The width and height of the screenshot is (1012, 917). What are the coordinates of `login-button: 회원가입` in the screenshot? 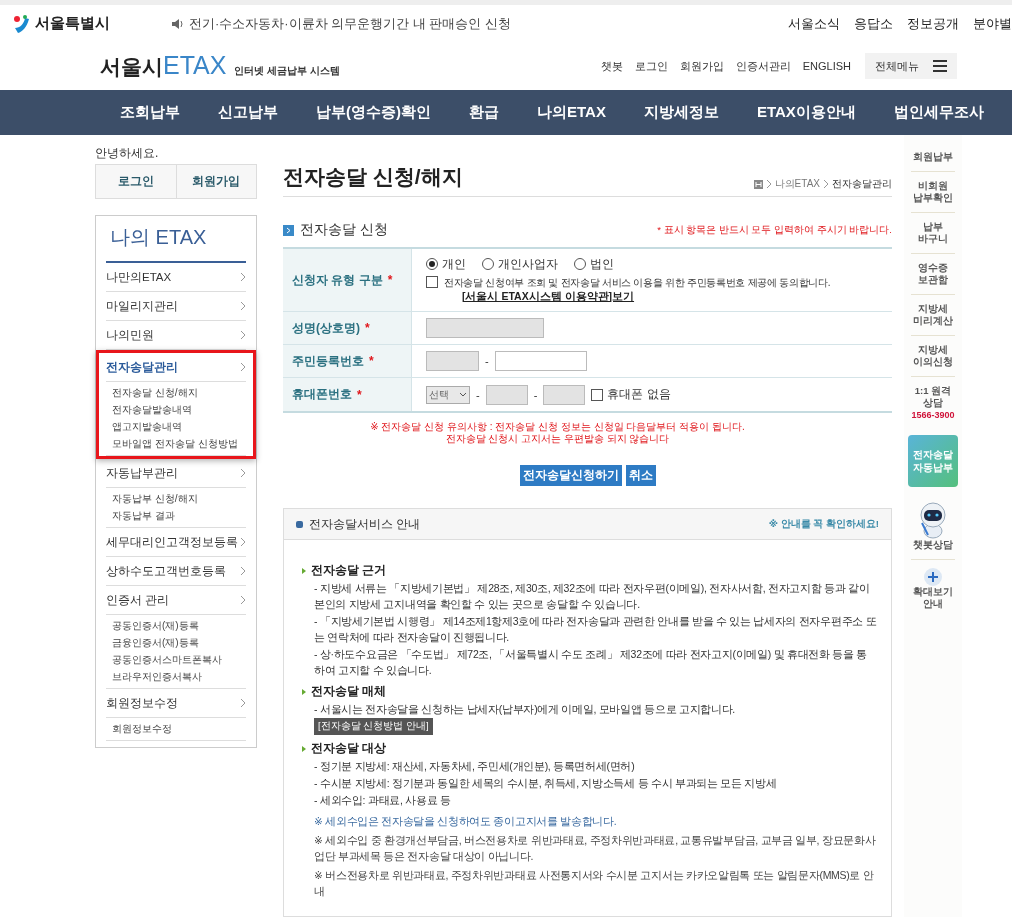 It's located at (215, 181).